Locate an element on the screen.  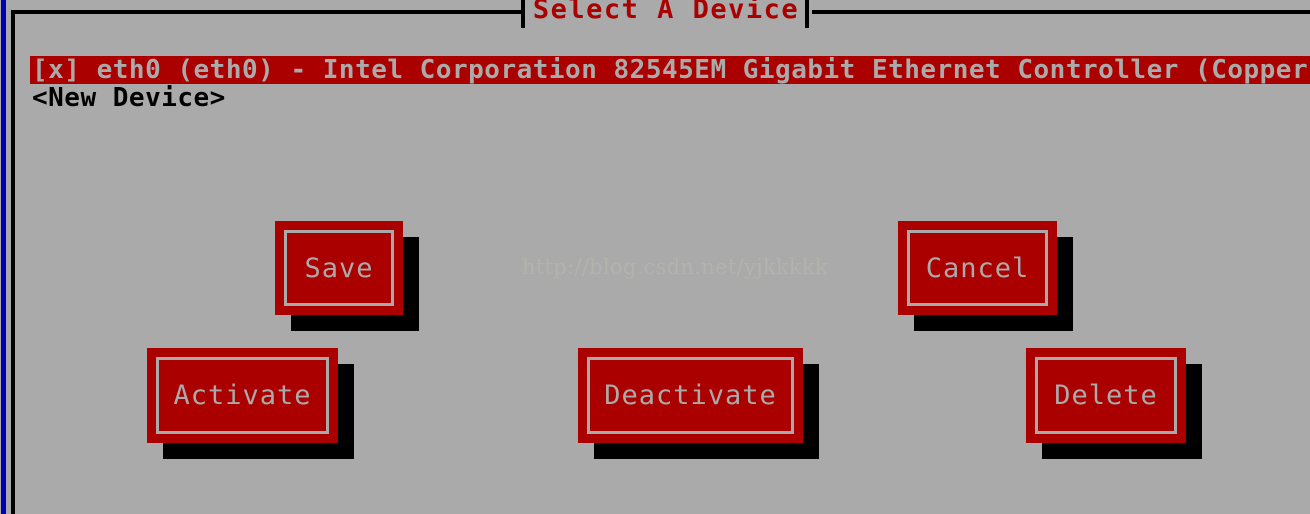
save-button: Save is located at coordinates (339, 268).